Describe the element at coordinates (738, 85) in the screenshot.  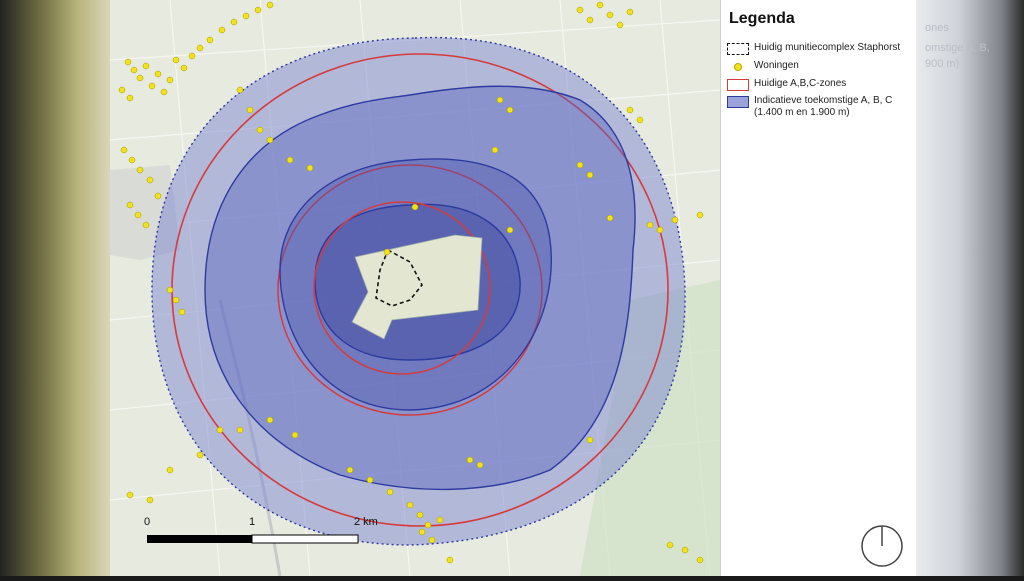
I see `red-outline-icon` at that location.